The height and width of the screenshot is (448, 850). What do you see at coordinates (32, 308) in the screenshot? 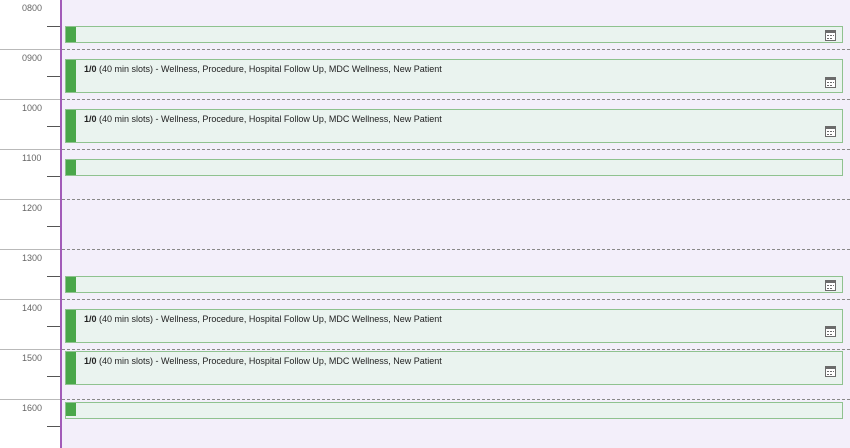
I see `hour-label-1400: 1400` at bounding box center [32, 308].